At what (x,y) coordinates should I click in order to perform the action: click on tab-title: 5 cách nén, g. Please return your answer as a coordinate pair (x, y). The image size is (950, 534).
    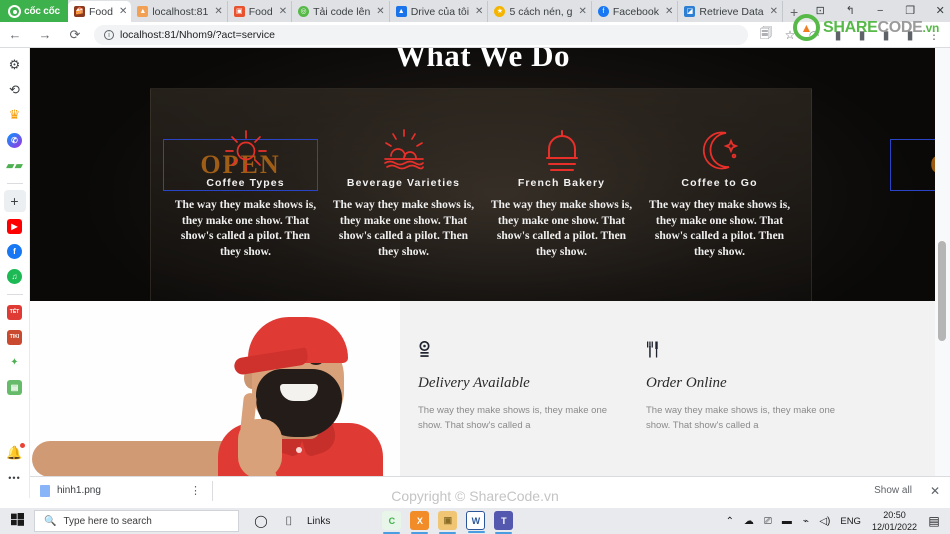
    Looking at the image, I should click on (541, 11).